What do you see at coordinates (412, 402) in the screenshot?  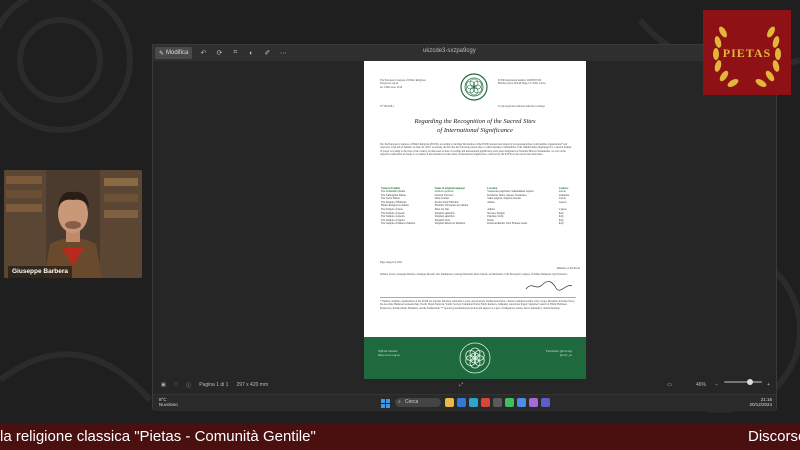 I see `taskbar-search-label: Cerca` at bounding box center [412, 402].